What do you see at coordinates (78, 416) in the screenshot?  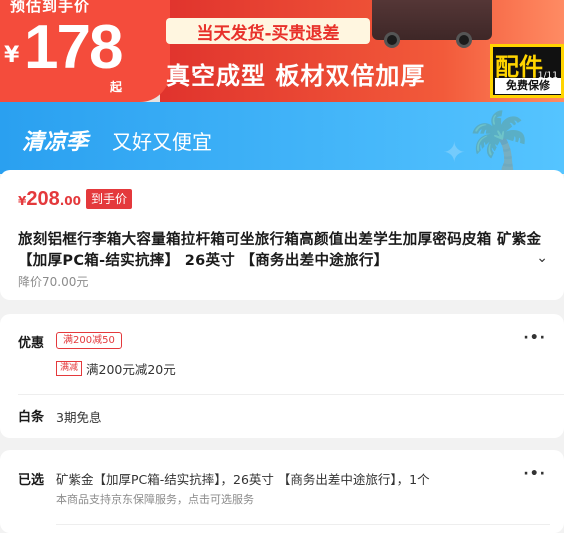 I see `baitiao-installment-text: 3期免息` at bounding box center [78, 416].